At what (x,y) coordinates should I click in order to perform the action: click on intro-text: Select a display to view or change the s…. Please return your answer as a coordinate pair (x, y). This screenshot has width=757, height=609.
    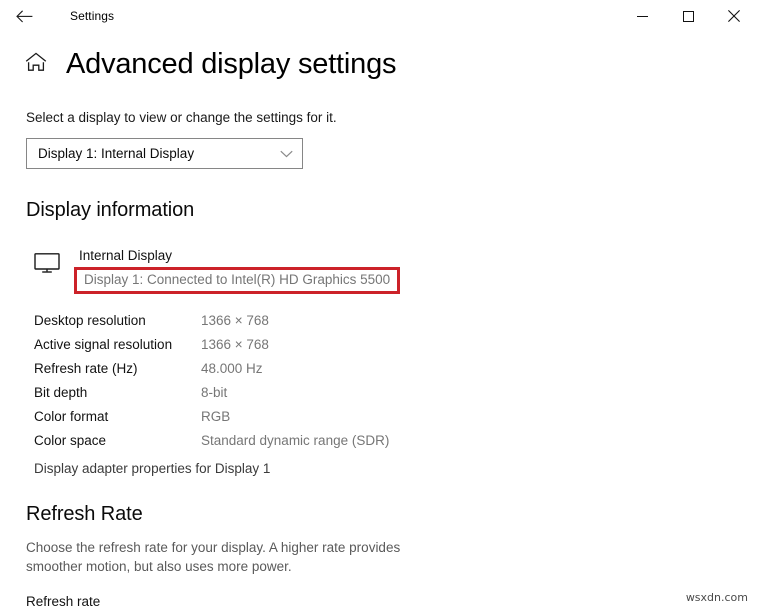
    Looking at the image, I should click on (181, 117).